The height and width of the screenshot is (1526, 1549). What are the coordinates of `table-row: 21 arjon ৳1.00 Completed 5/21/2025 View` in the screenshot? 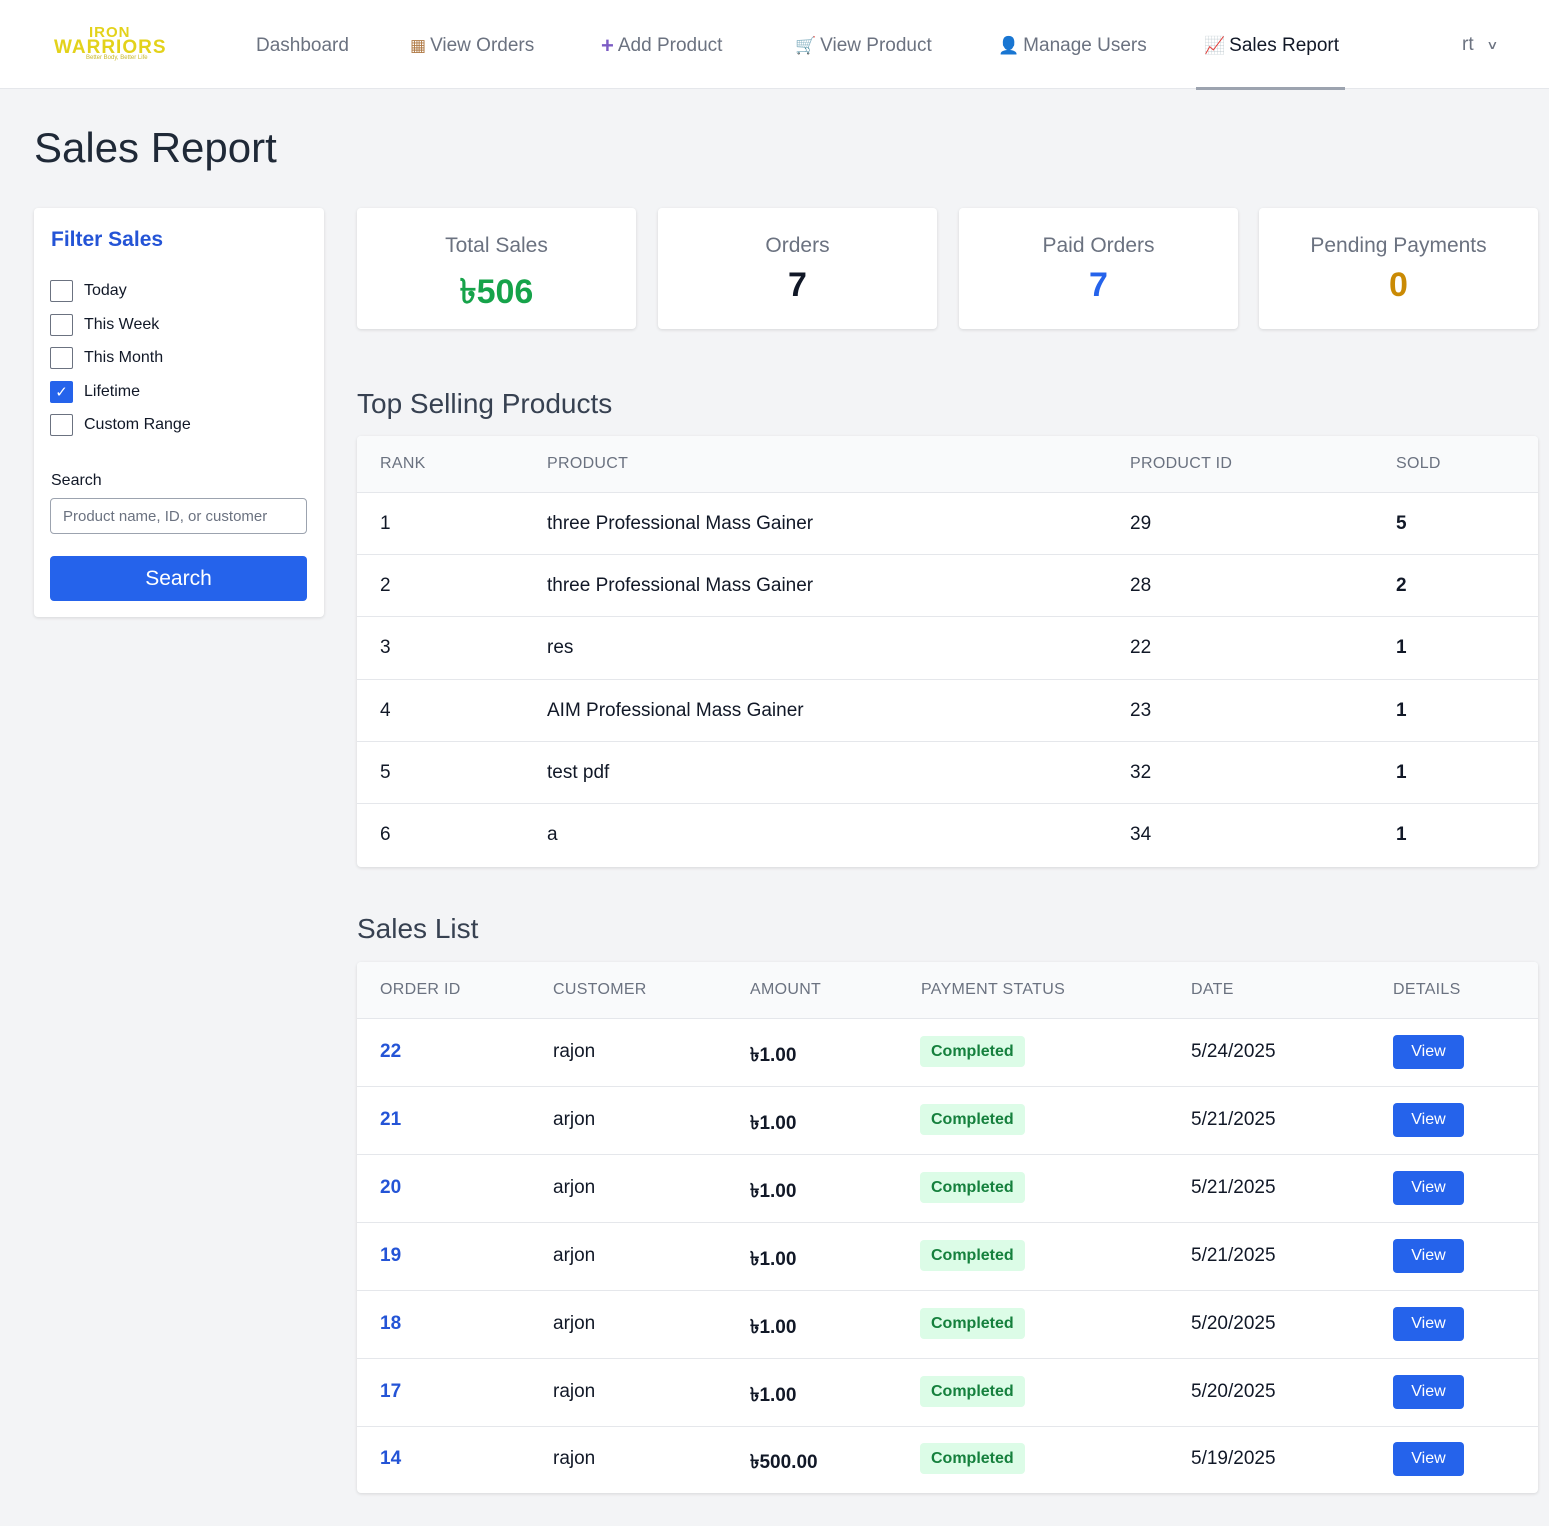 It's located at (947, 1121).